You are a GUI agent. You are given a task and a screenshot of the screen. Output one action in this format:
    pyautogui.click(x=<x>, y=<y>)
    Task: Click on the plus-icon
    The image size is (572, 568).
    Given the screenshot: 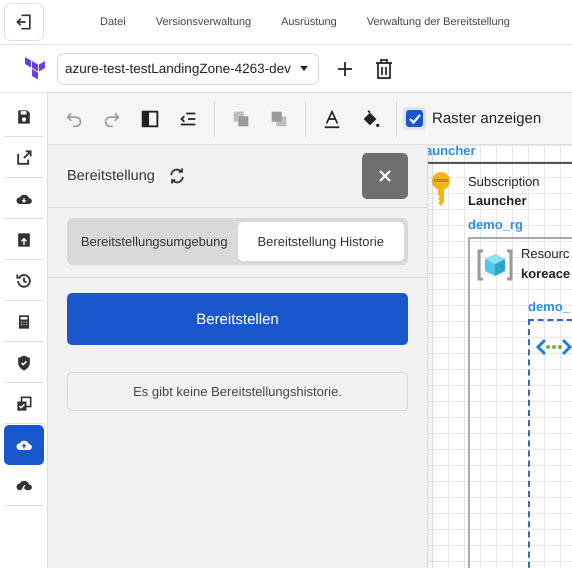 What is the action you would take?
    pyautogui.click(x=345, y=68)
    